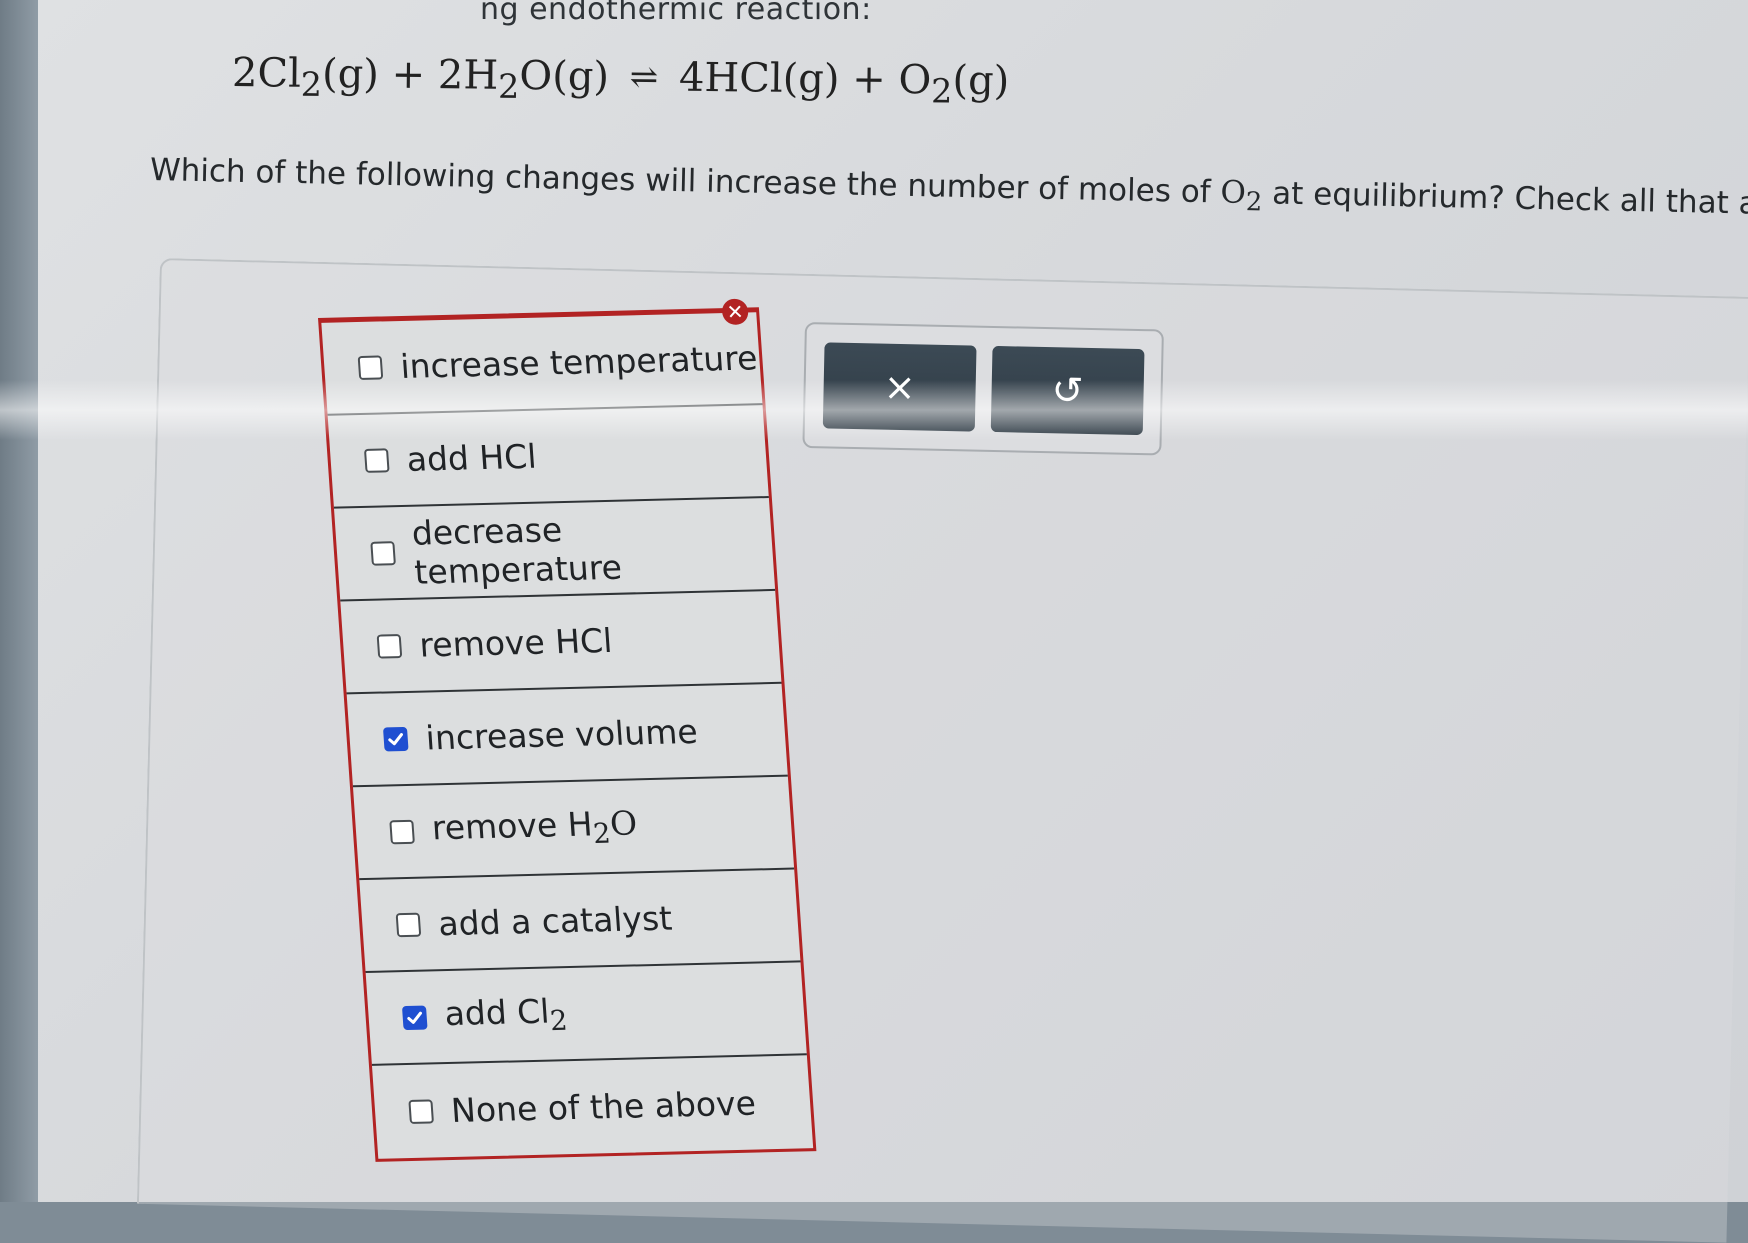 The height and width of the screenshot is (1243, 1748). I want to click on reactant-cl2: 2Cl2(g), so click(305, 77).